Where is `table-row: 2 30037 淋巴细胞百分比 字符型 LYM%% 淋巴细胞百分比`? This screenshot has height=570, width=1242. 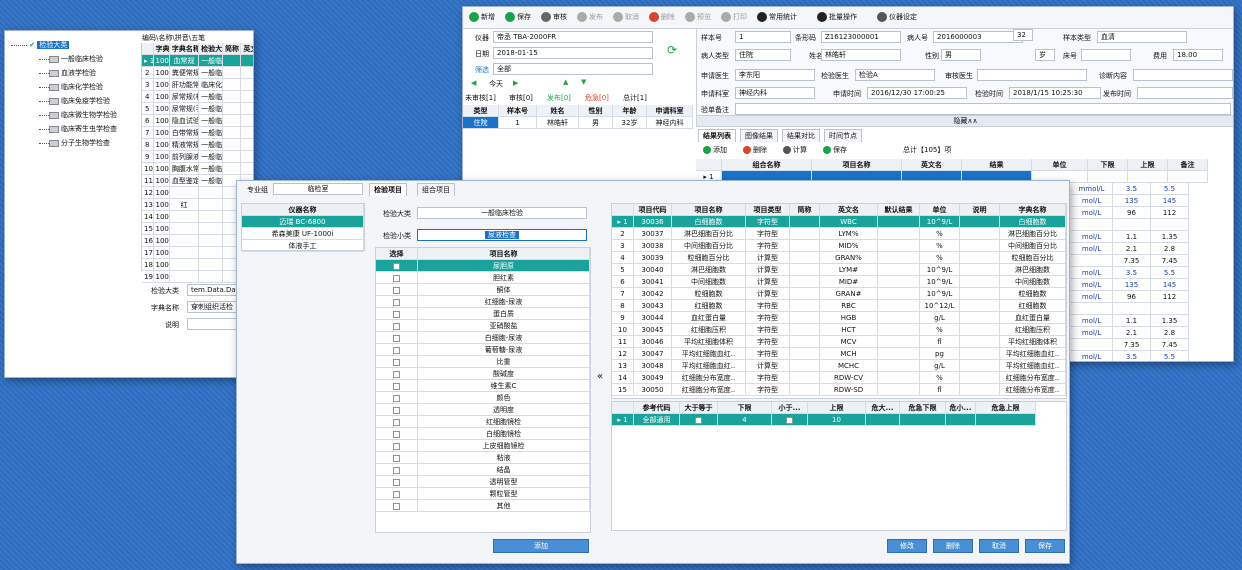
table-row: 2 30037 淋巴细胞百分比 字符型 LYM%% 淋巴细胞百分比 is located at coordinates (839, 234).